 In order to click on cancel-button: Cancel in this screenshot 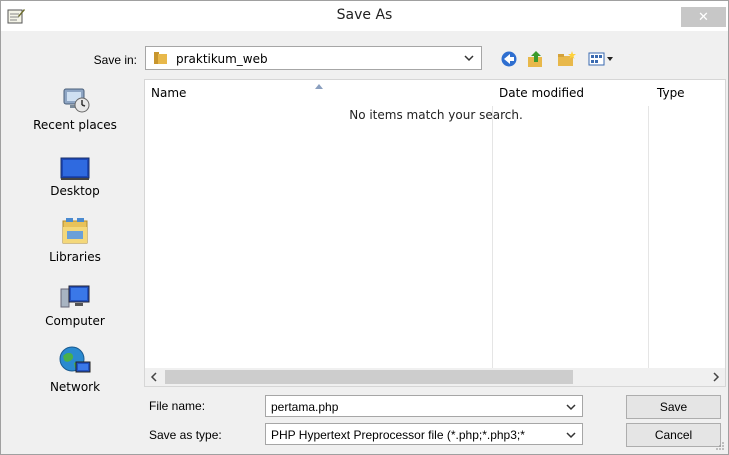, I will do `click(673, 435)`.